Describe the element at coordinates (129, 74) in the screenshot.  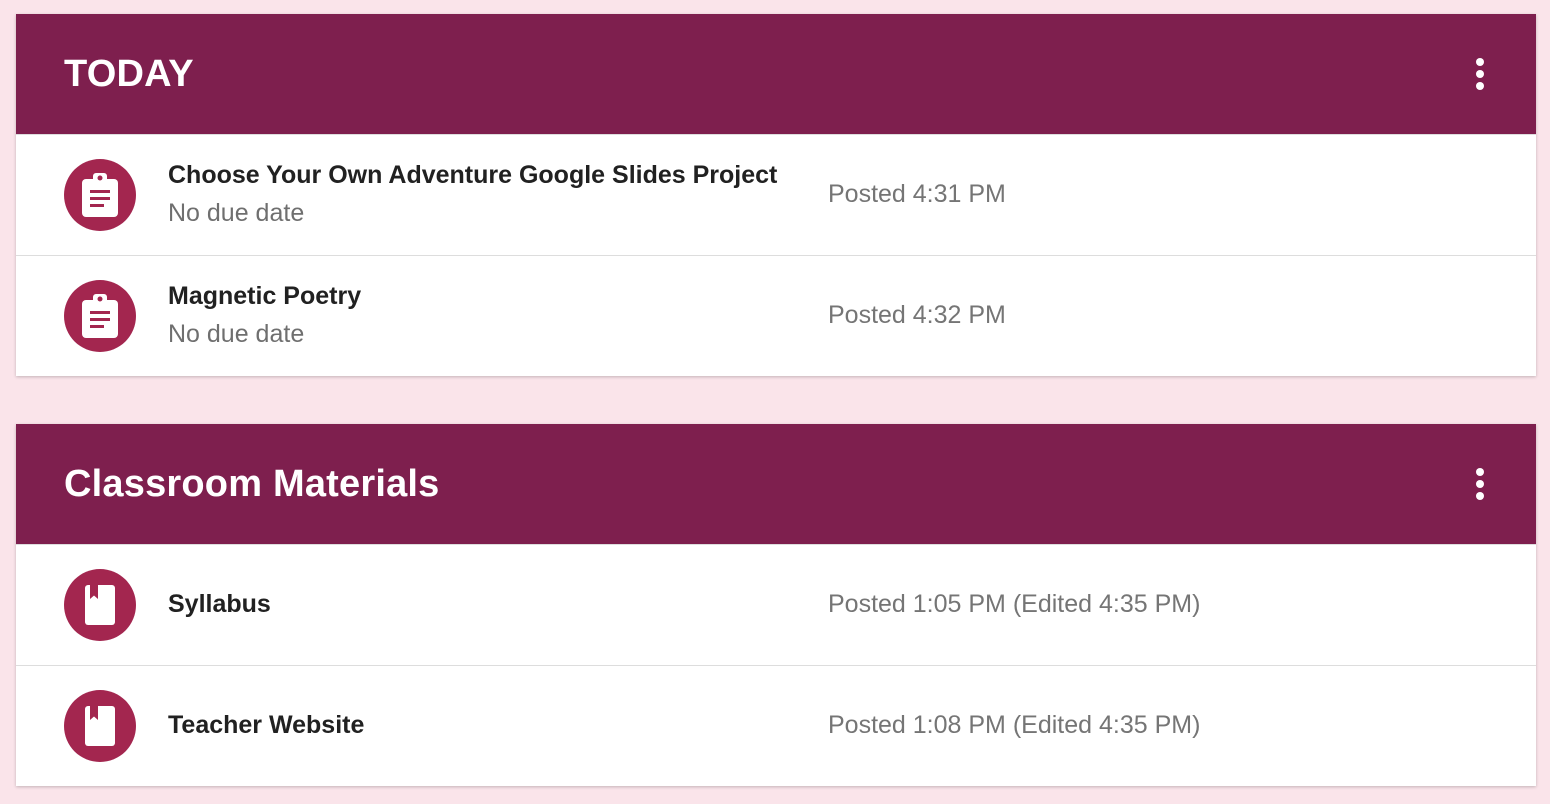
I see `section-title: TODAY` at that location.